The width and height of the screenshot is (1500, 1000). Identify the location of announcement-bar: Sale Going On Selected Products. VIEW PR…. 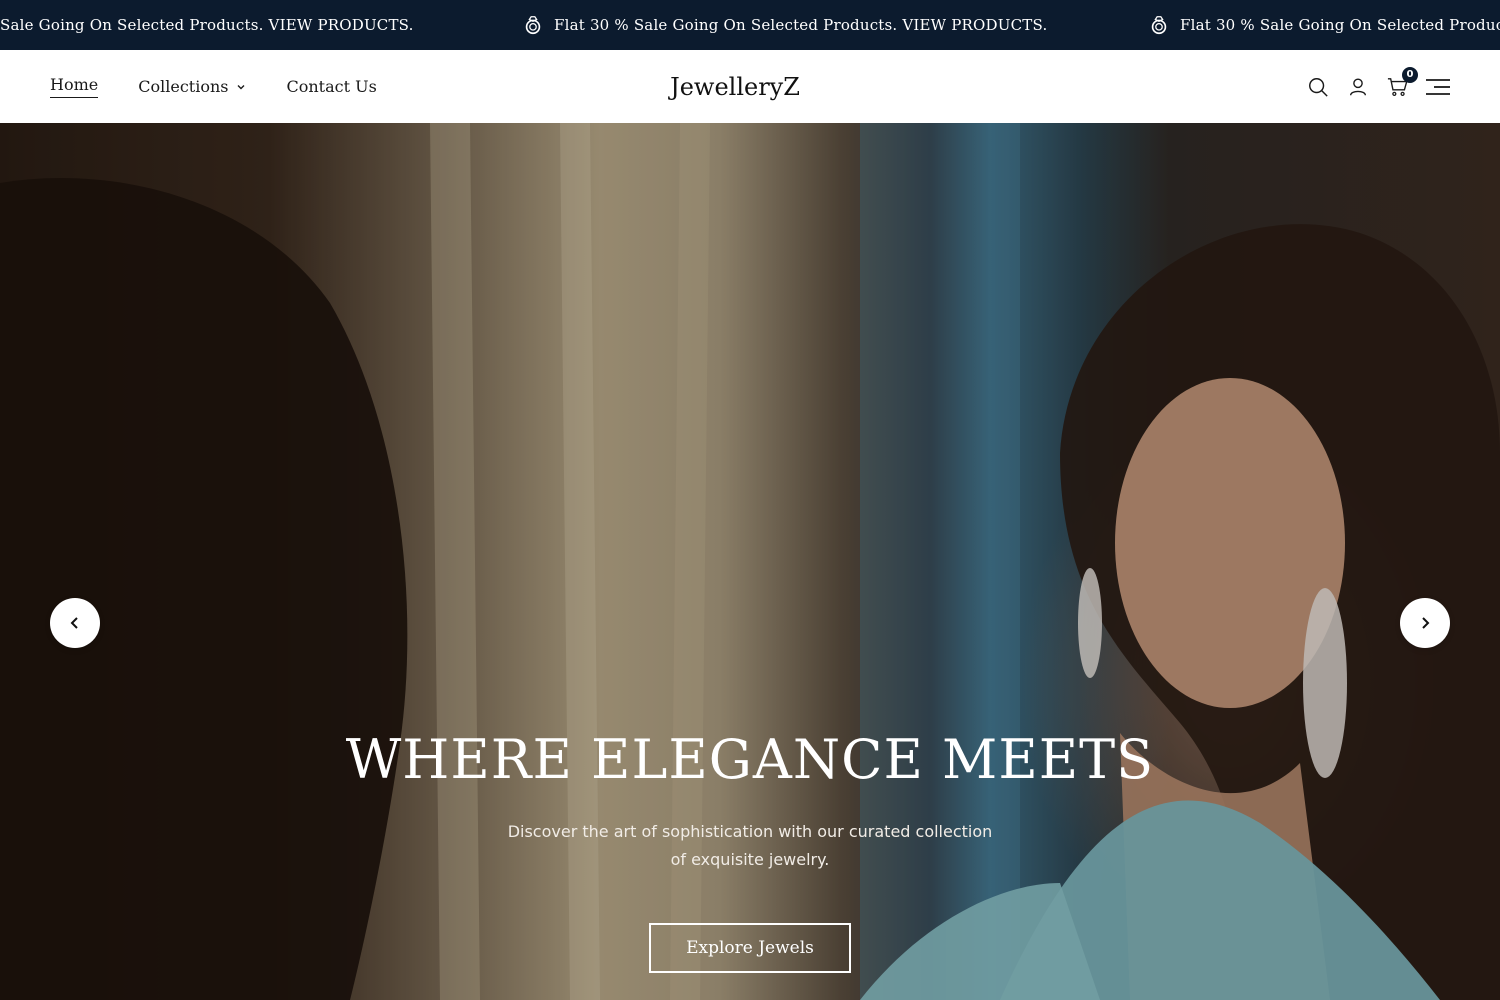
(750, 25).